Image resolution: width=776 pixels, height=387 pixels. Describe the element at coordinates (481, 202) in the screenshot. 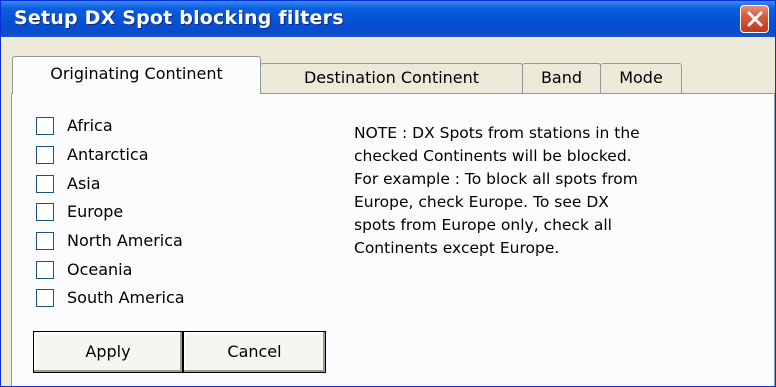

I see `note-line: Europe, check Europe. To see DX` at that location.